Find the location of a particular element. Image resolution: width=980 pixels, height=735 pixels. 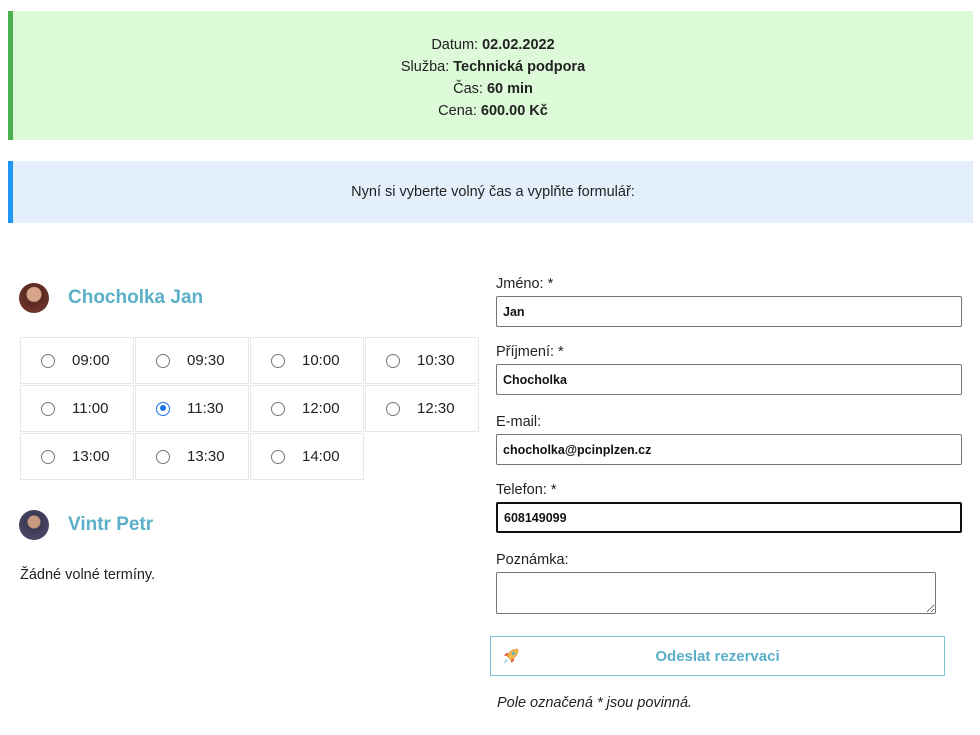

time-slot-option: 12:30 is located at coordinates (422, 408).